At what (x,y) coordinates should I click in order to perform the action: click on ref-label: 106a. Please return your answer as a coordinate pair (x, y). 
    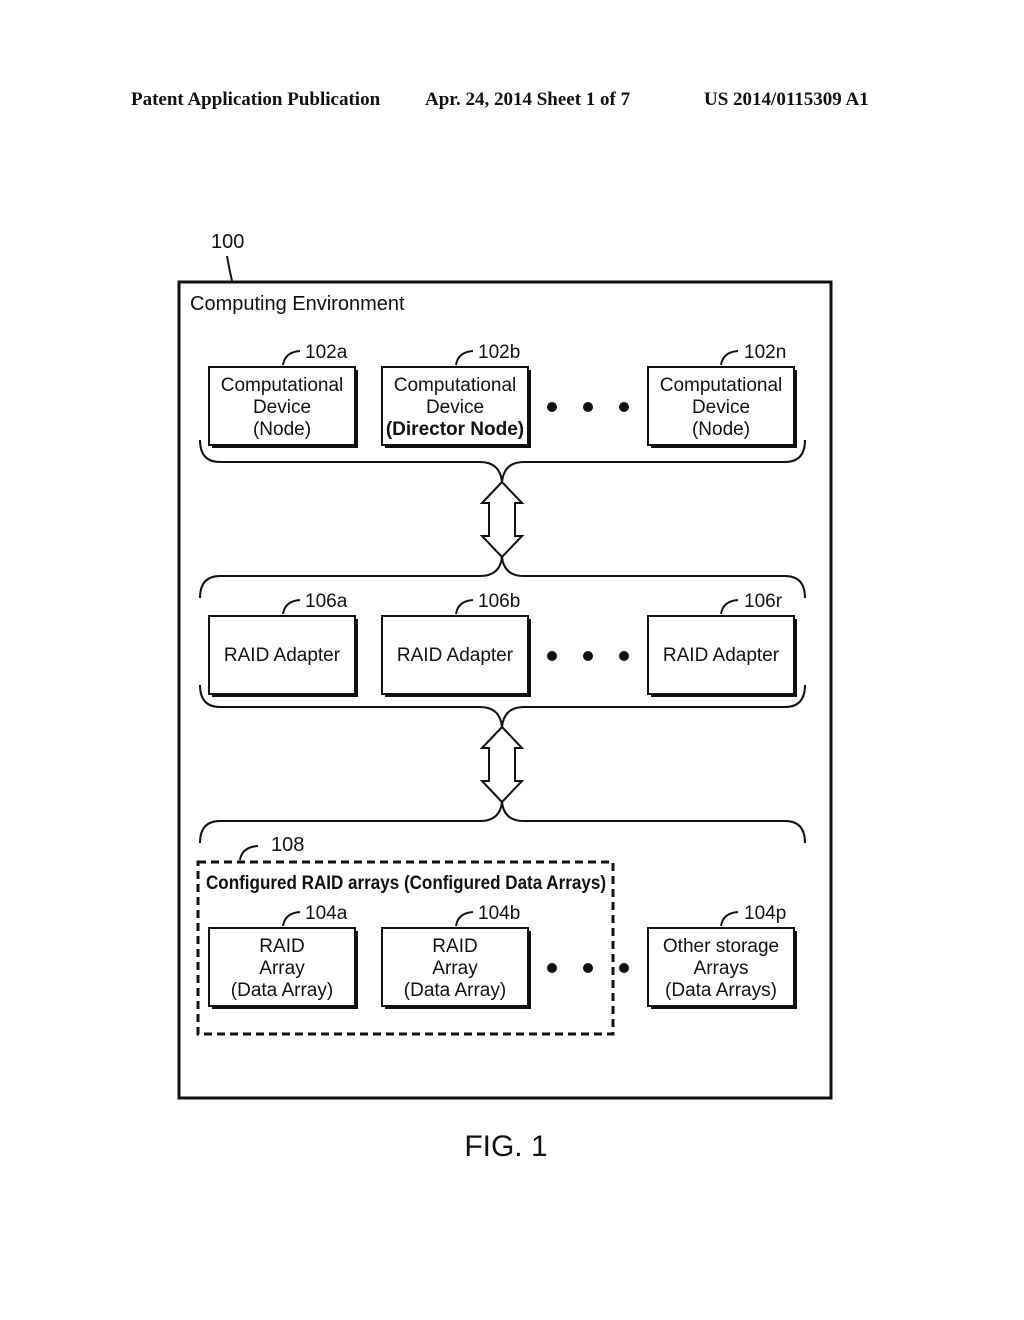
    Looking at the image, I should click on (326, 601).